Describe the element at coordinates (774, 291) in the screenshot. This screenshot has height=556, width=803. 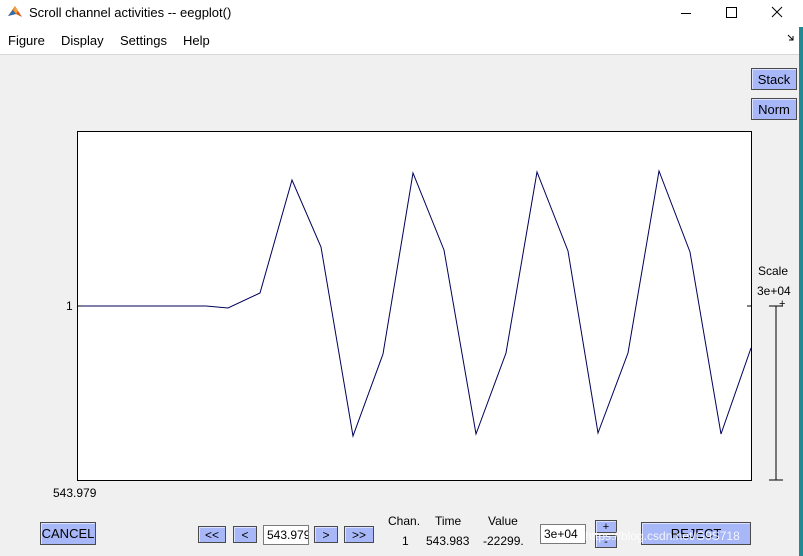
I see `scale-value: 3e+04` at that location.